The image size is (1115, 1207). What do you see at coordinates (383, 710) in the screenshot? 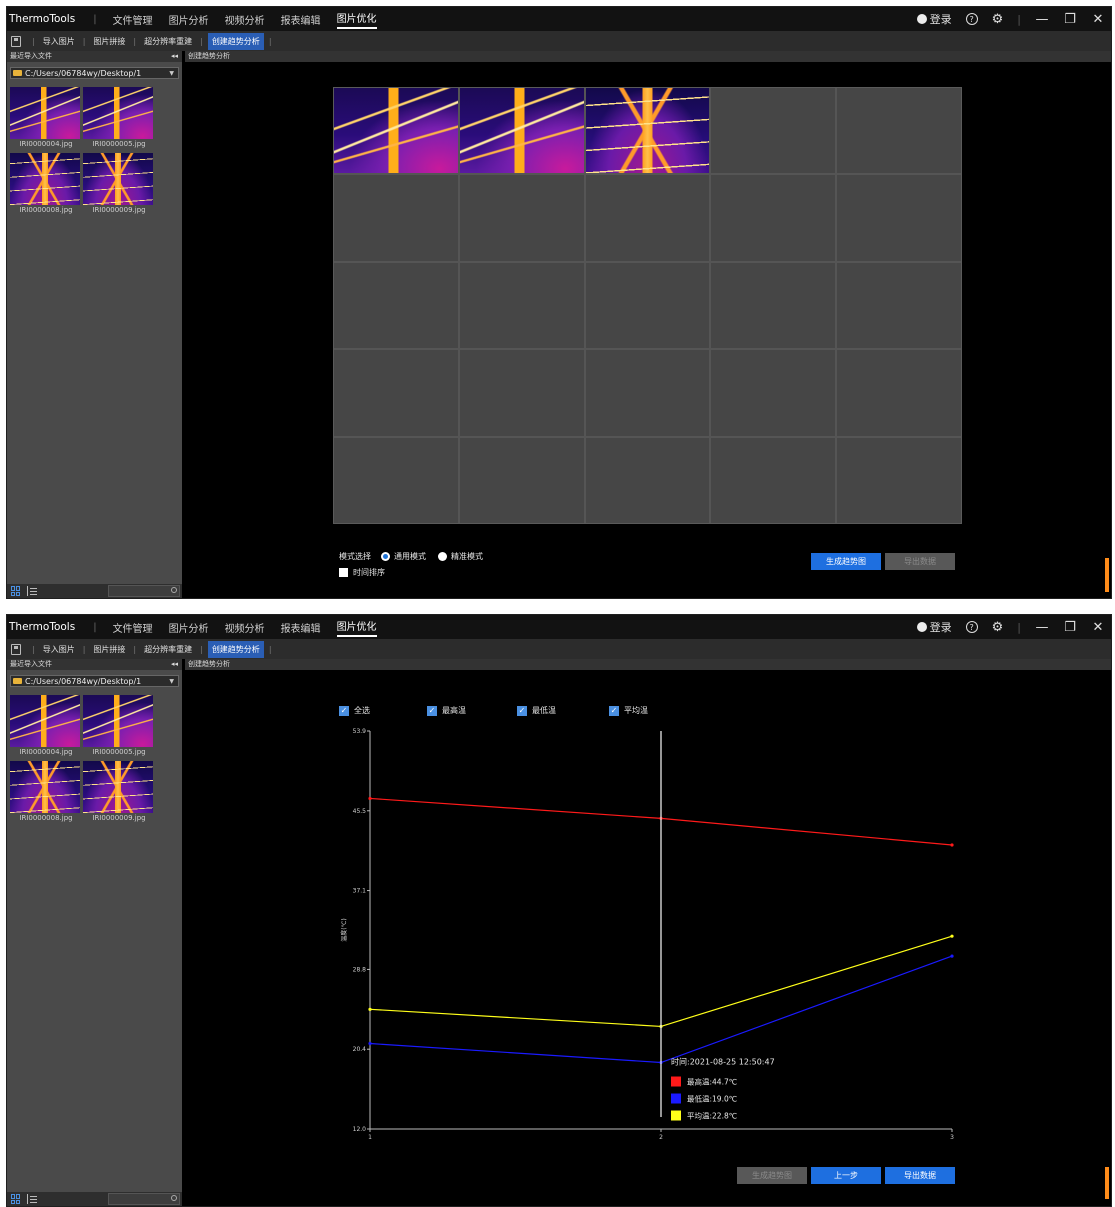
I see `checkbox-select-all: ✓ 全选` at bounding box center [383, 710].